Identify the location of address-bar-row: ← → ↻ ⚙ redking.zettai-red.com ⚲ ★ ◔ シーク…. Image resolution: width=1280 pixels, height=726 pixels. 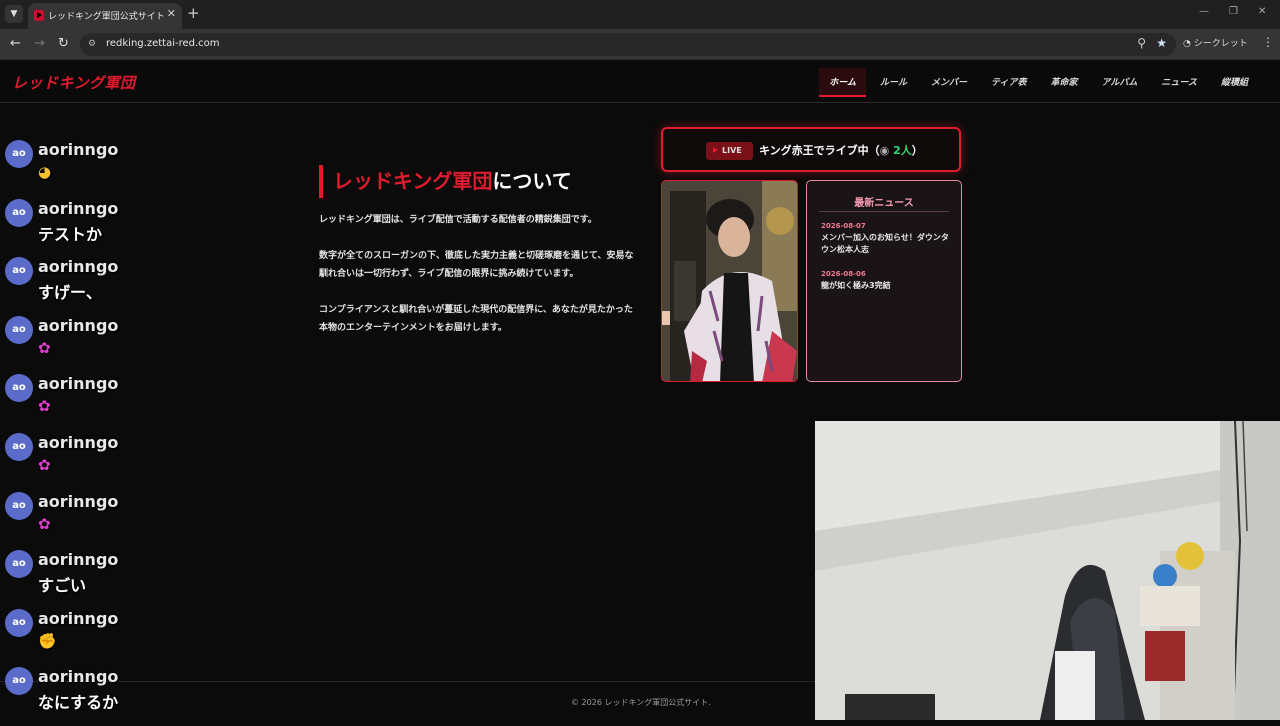
(640, 44).